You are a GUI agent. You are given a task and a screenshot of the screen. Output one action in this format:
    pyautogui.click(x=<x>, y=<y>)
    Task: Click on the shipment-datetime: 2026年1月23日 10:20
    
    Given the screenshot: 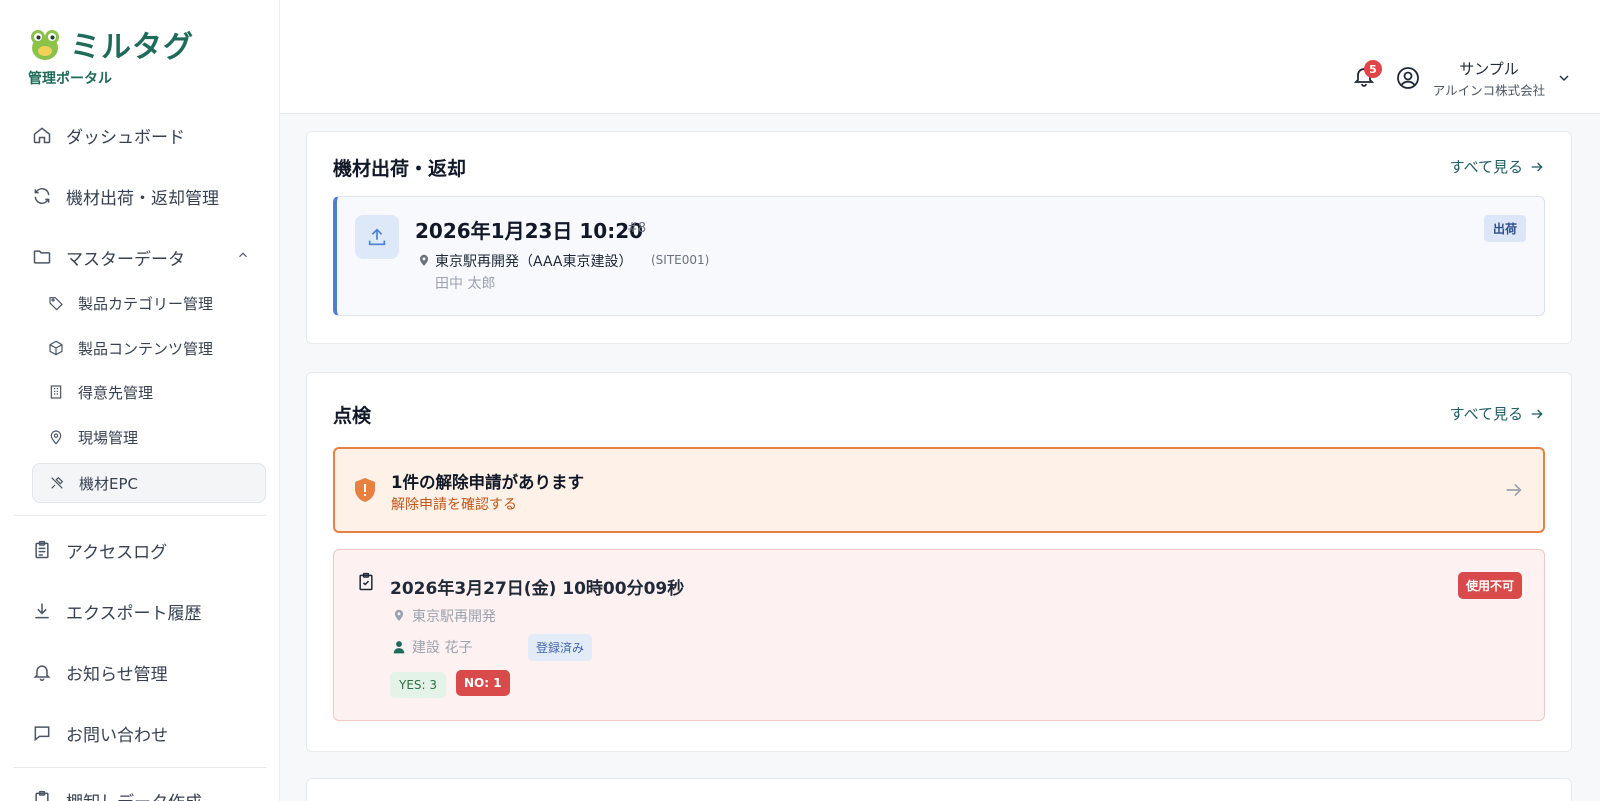 What is the action you would take?
    pyautogui.click(x=529, y=231)
    